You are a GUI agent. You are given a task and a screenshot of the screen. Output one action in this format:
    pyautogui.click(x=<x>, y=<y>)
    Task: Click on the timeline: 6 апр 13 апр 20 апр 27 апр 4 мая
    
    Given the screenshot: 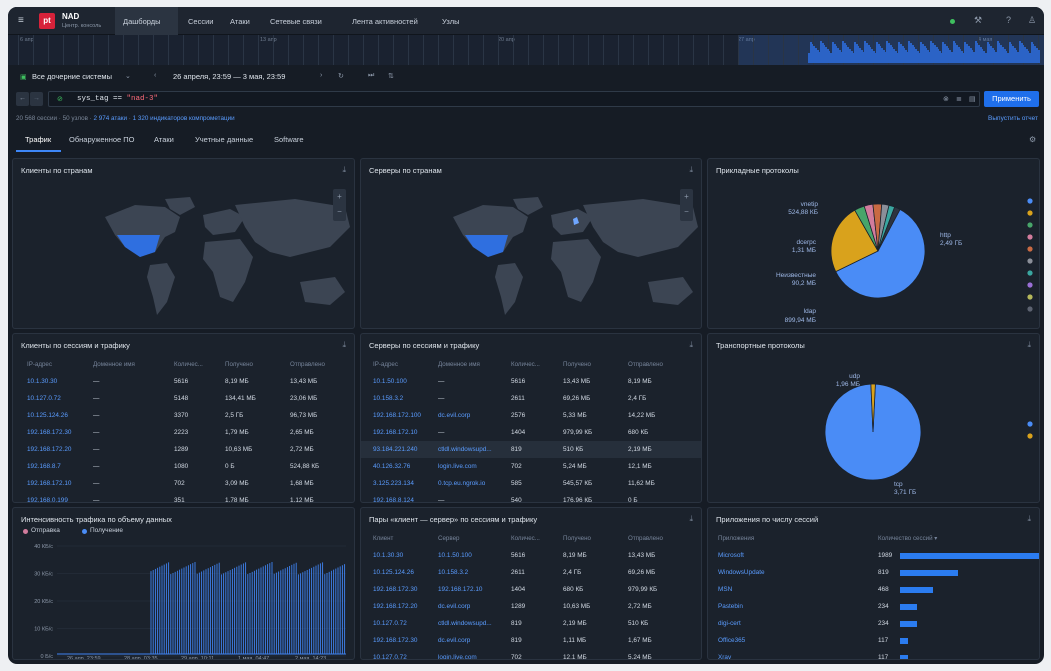 What is the action you would take?
    pyautogui.click(x=526, y=50)
    